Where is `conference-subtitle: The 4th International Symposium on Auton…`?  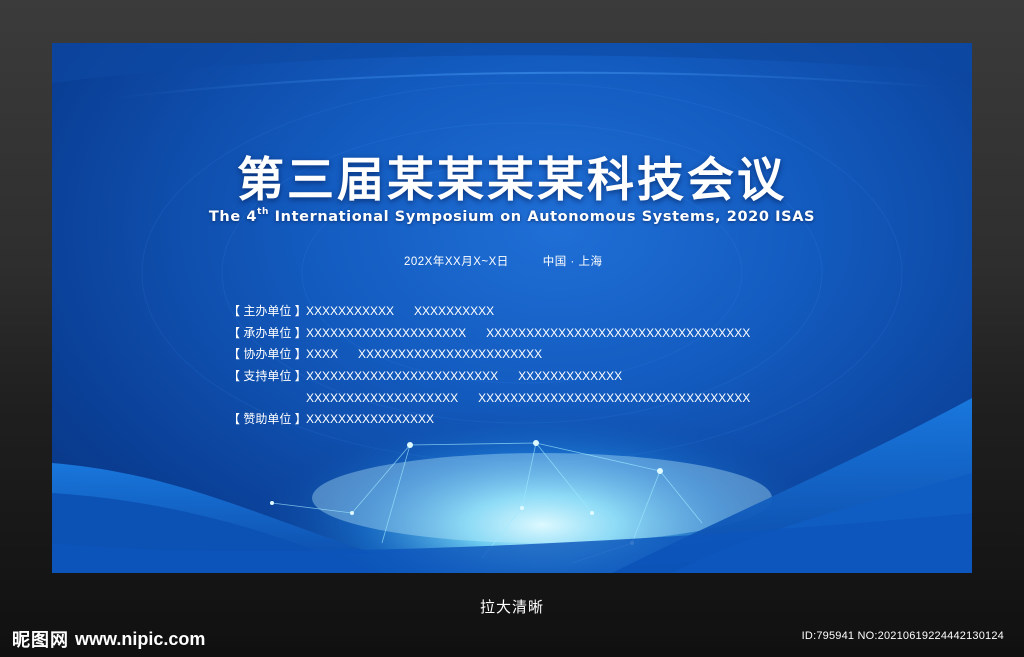
conference-subtitle: The 4th International Symposium on Auton… is located at coordinates (512, 216).